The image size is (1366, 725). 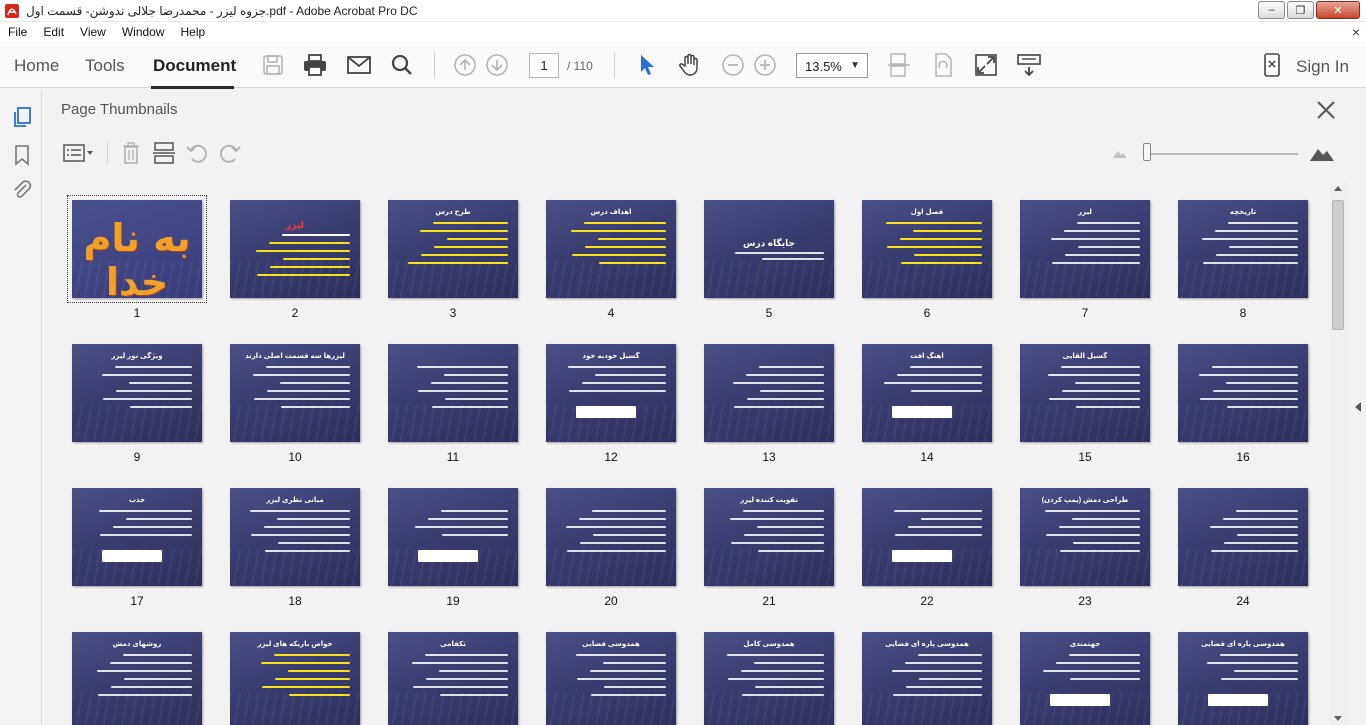 I want to click on page-thumbnail: لیزرها سه قسمت اصلی دارند 10, so click(x=295, y=404).